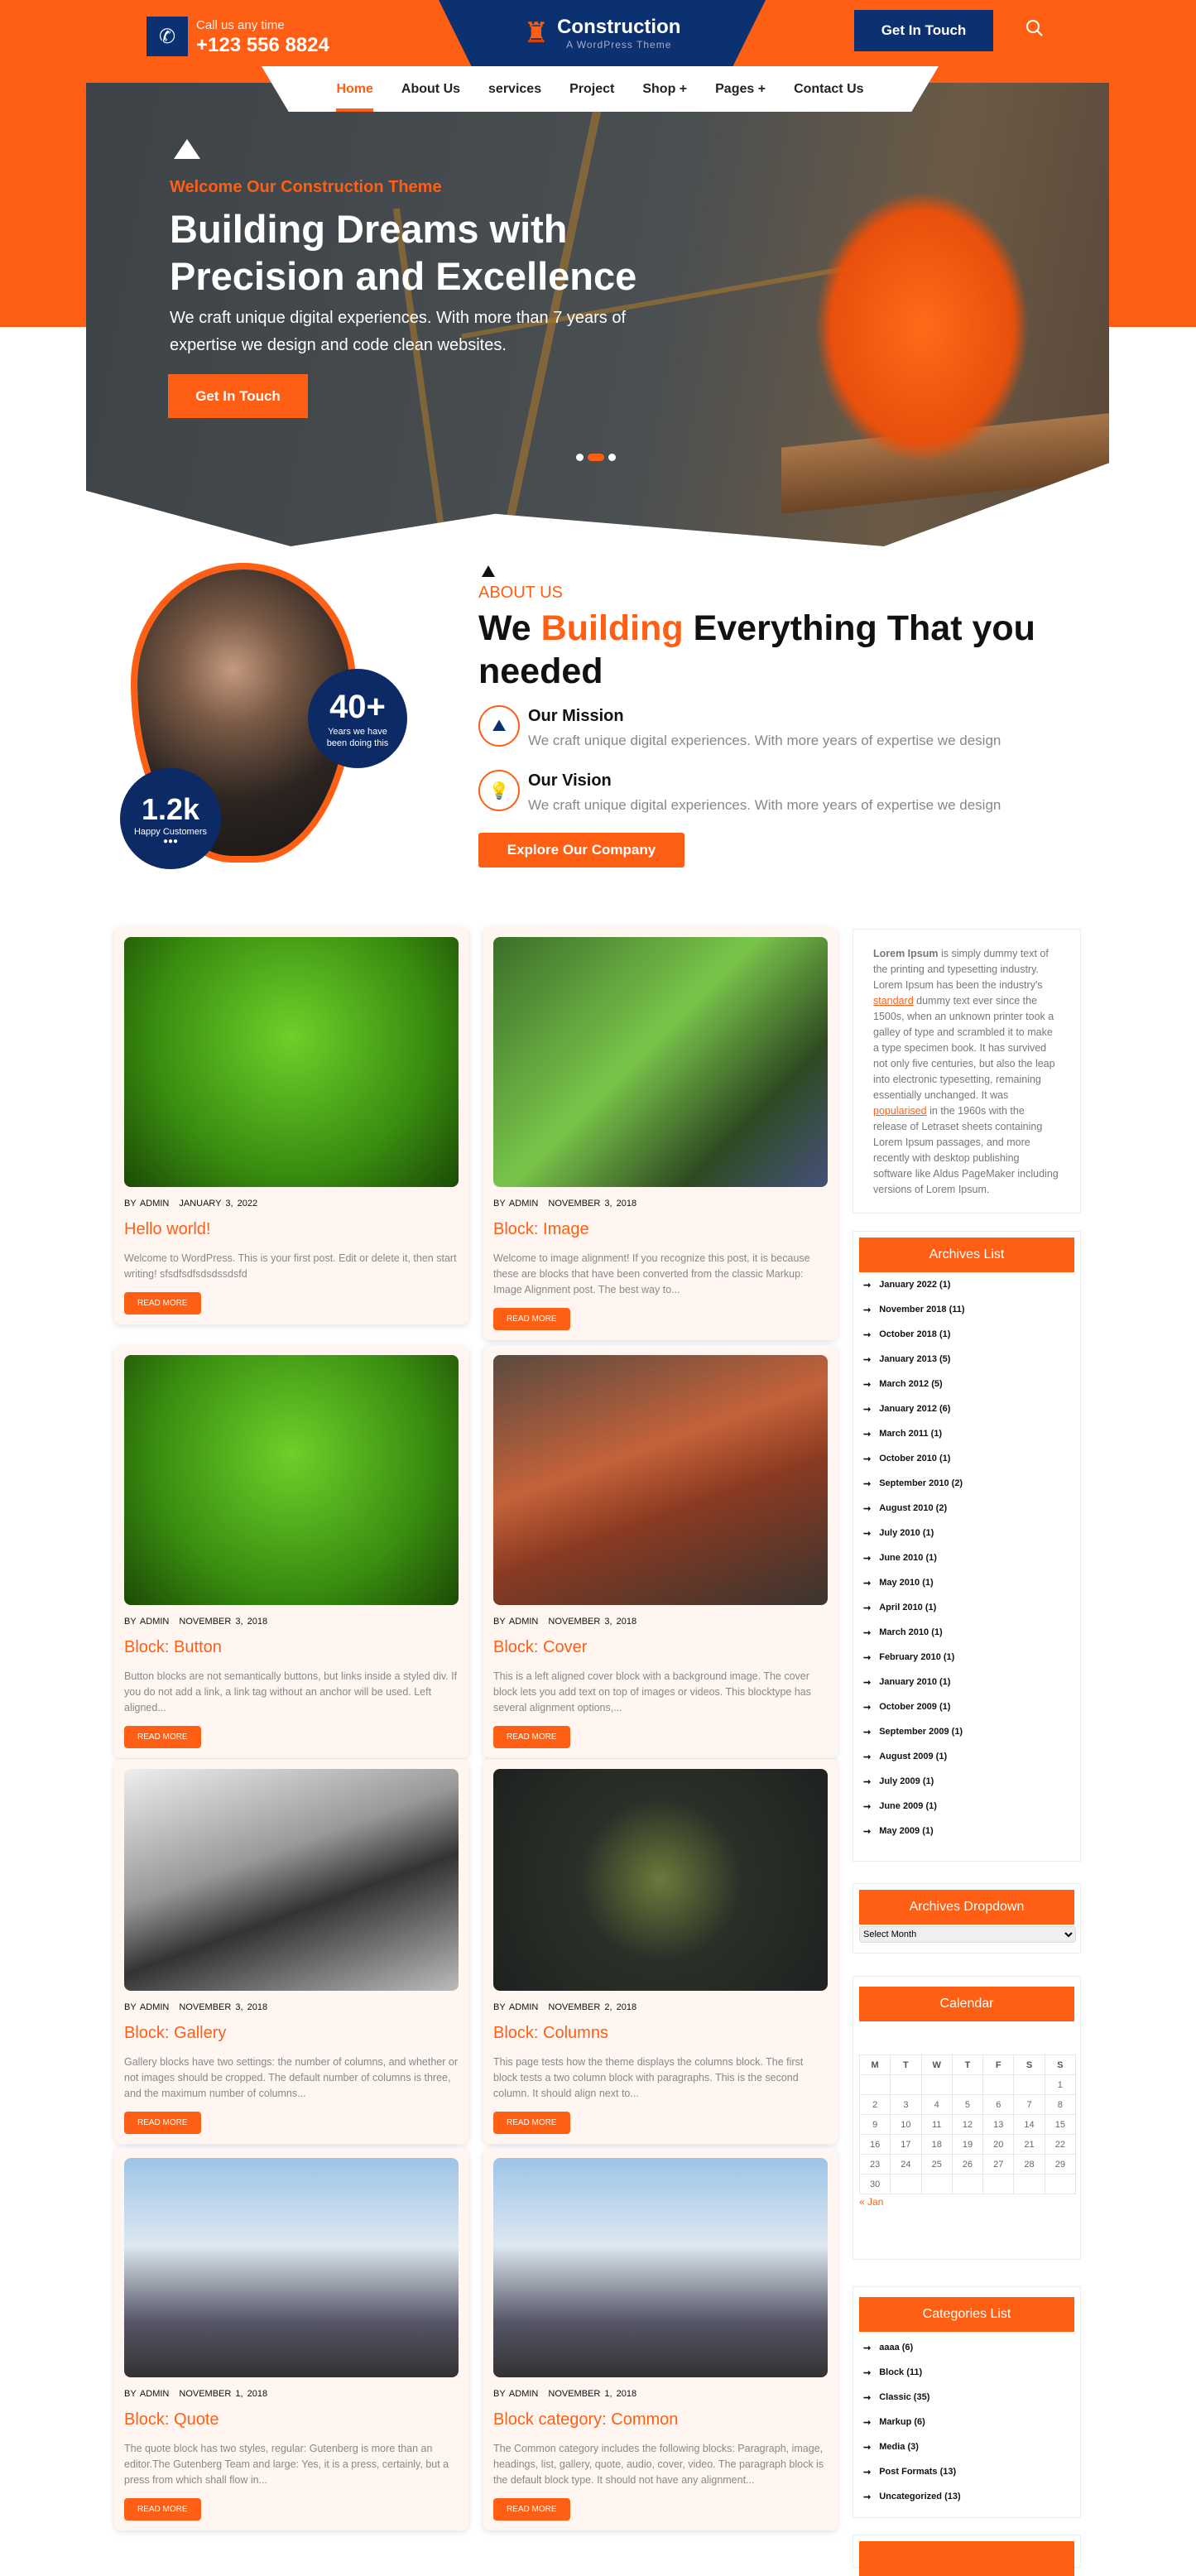 The image size is (1196, 2576). What do you see at coordinates (893, 1001) in the screenshot?
I see `standard-link: standard` at bounding box center [893, 1001].